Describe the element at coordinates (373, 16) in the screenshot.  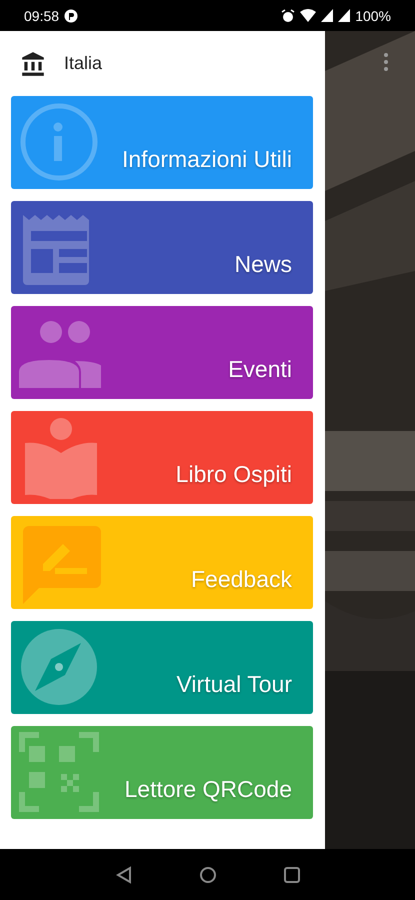
I see `battery-percent: 100%` at that location.